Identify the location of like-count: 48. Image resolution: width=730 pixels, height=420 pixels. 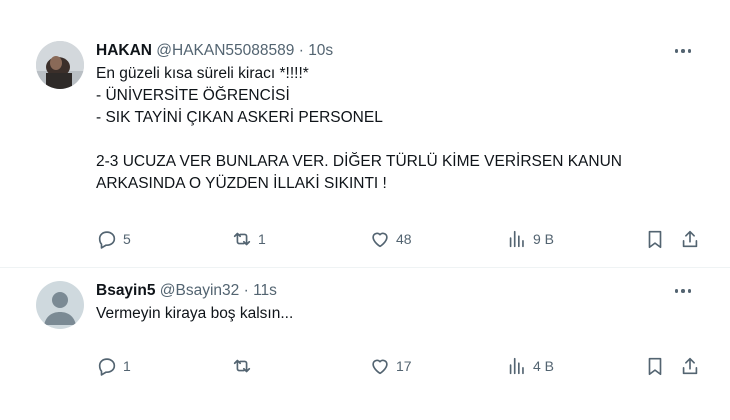
(404, 239).